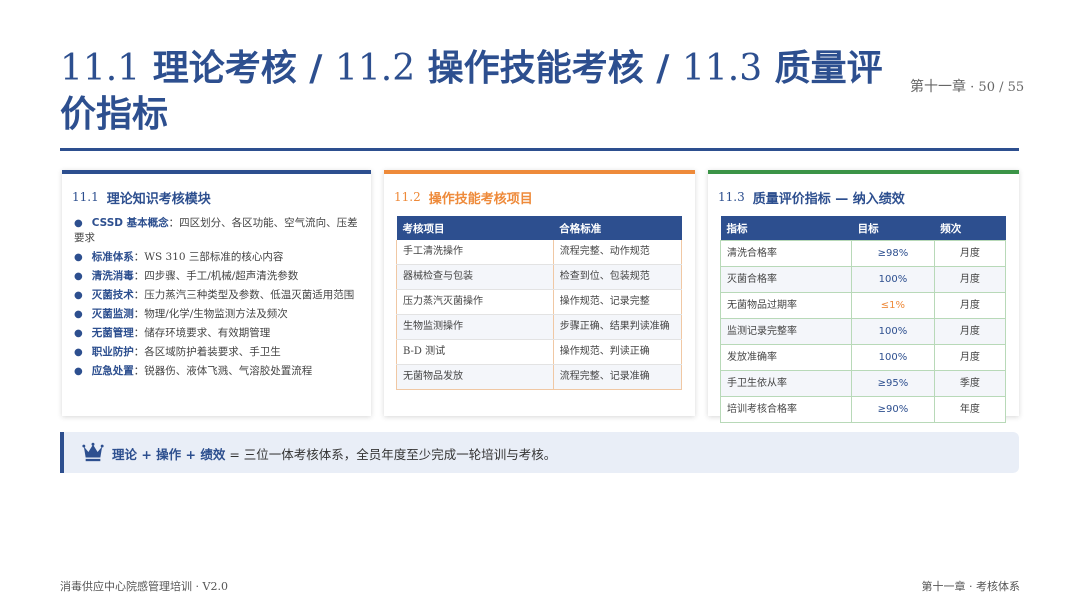 The width and height of the screenshot is (1080, 608). I want to click on table-row: 无菌物品过期率 ≤1% 月度, so click(863, 305).